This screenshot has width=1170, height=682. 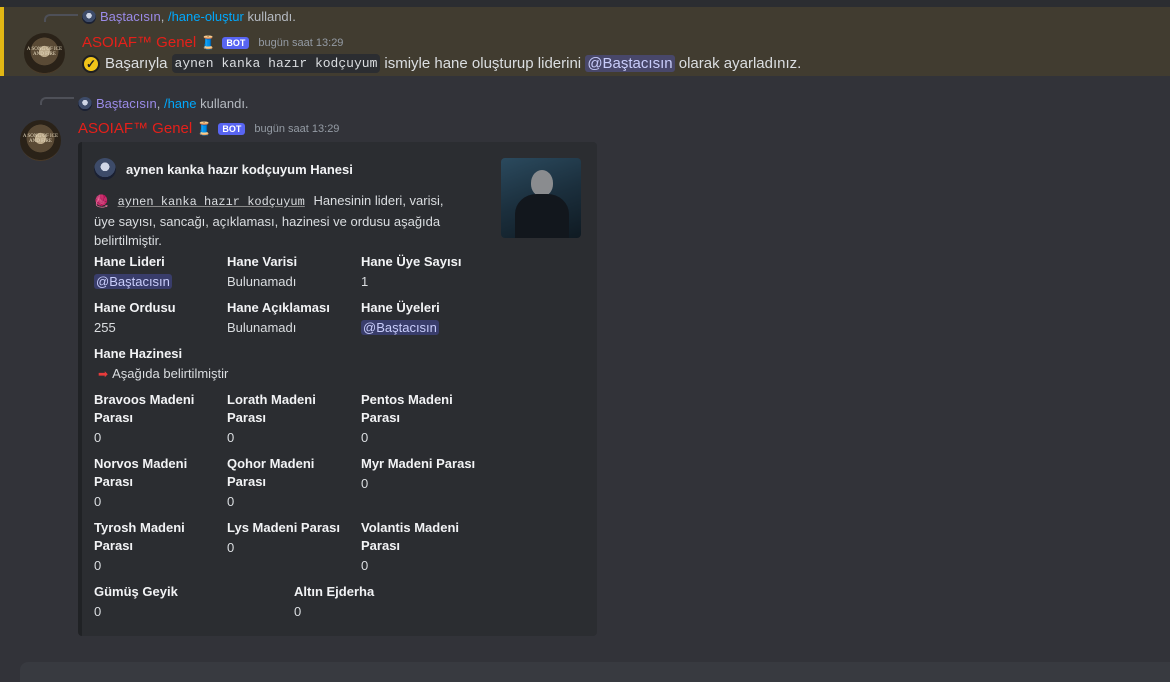 I want to click on field-description: Hane Açıklaması Bulunamadı, so click(x=278, y=317).